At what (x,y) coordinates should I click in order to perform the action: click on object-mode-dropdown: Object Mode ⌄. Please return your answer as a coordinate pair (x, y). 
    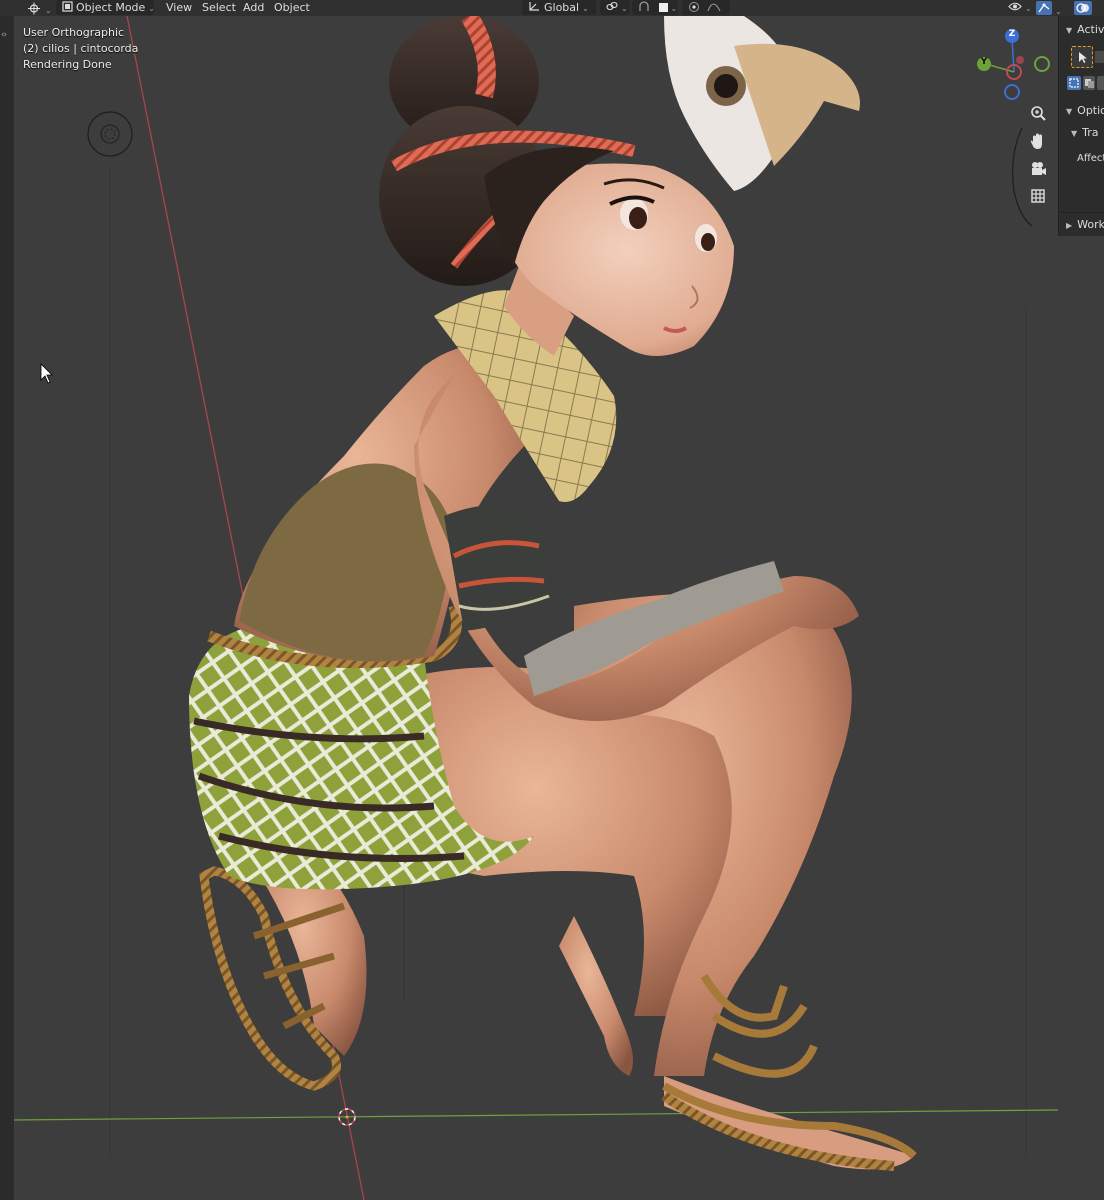
    Looking at the image, I should click on (105, 7).